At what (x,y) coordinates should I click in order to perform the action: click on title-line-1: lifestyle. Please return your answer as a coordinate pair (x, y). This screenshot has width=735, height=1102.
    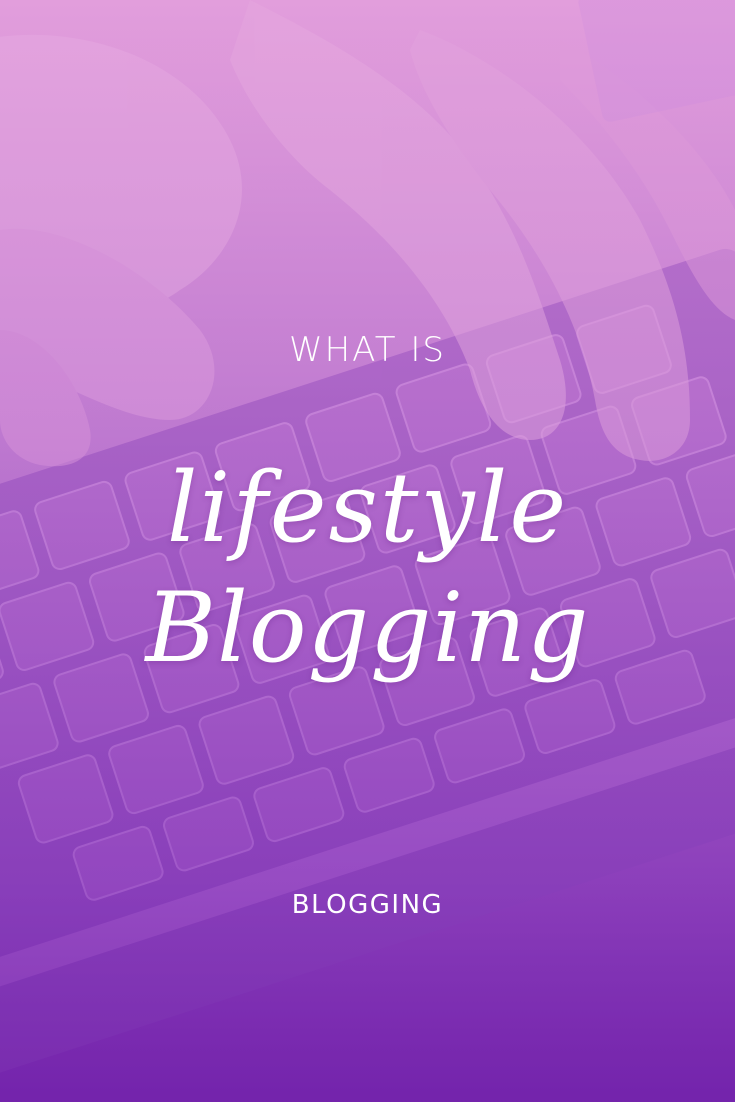
    Looking at the image, I should click on (367, 508).